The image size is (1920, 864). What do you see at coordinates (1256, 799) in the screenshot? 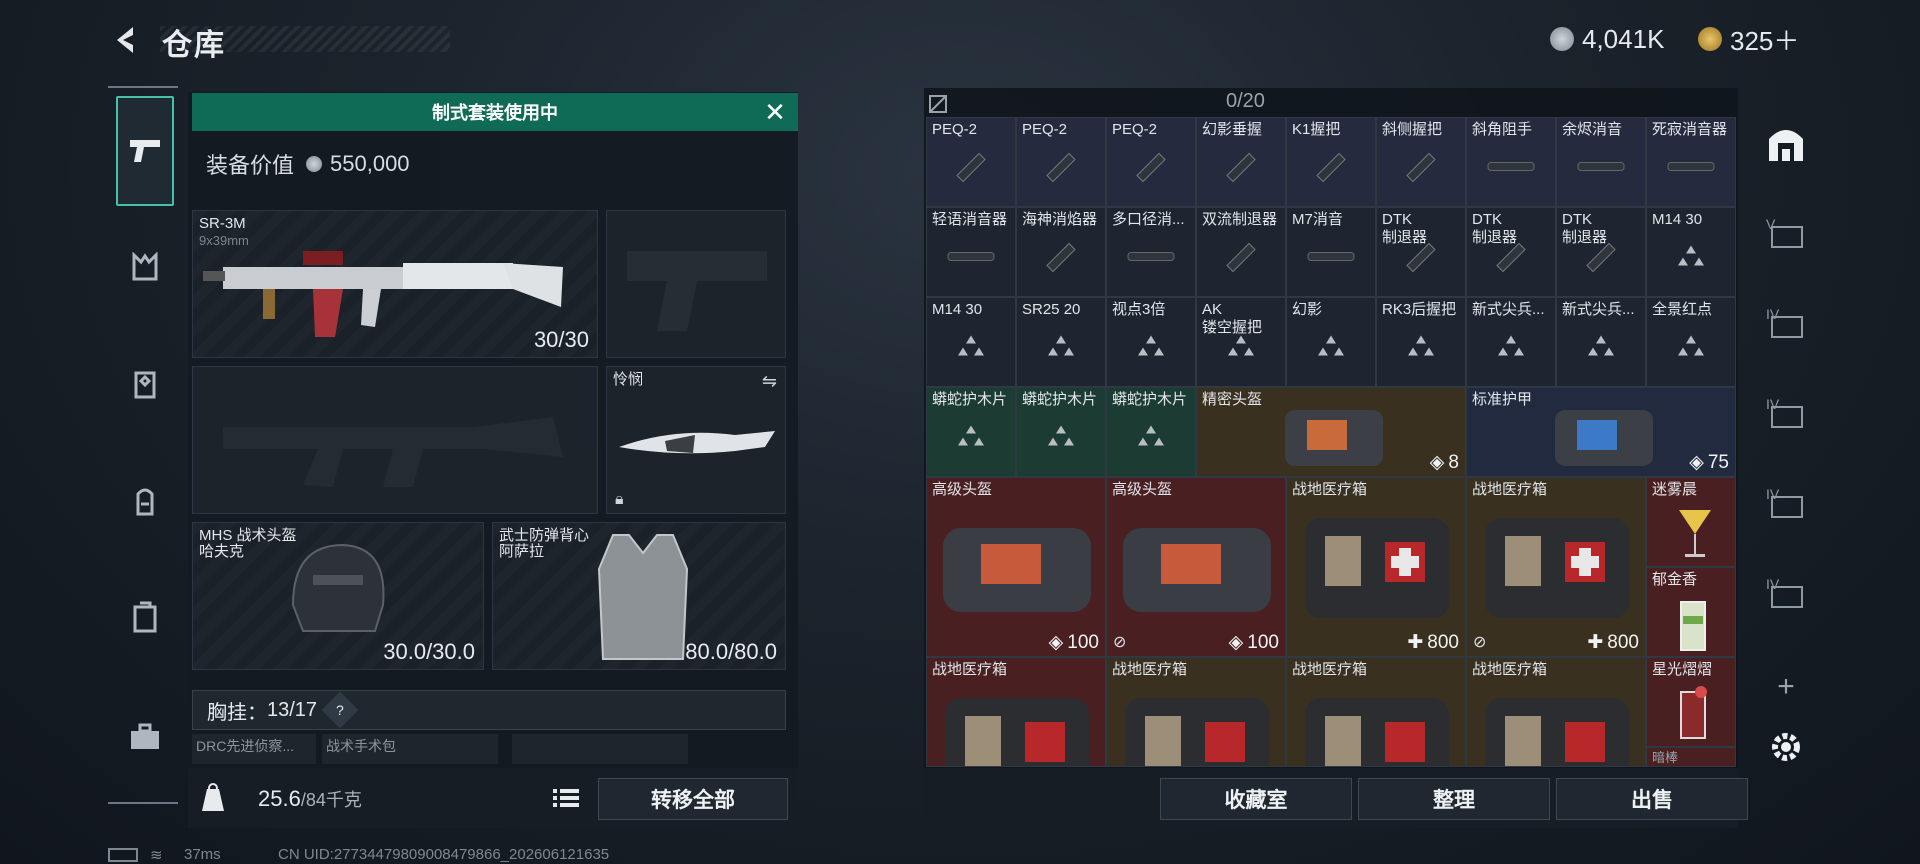
I see `collection-button: 收藏室` at bounding box center [1256, 799].